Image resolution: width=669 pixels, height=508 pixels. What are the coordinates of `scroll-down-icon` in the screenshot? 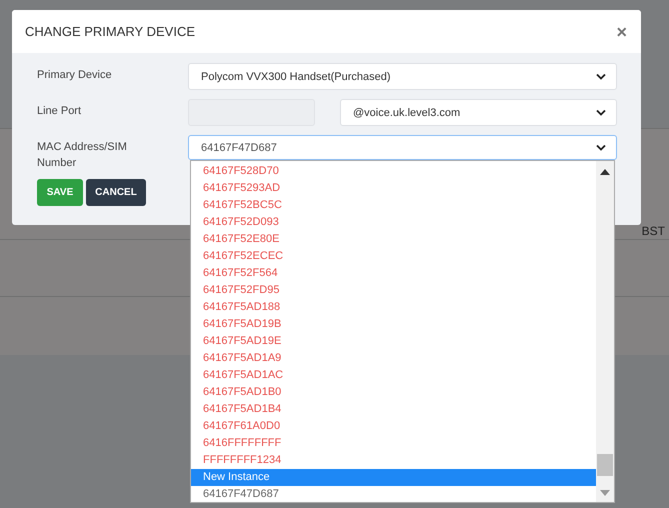 It's located at (605, 493).